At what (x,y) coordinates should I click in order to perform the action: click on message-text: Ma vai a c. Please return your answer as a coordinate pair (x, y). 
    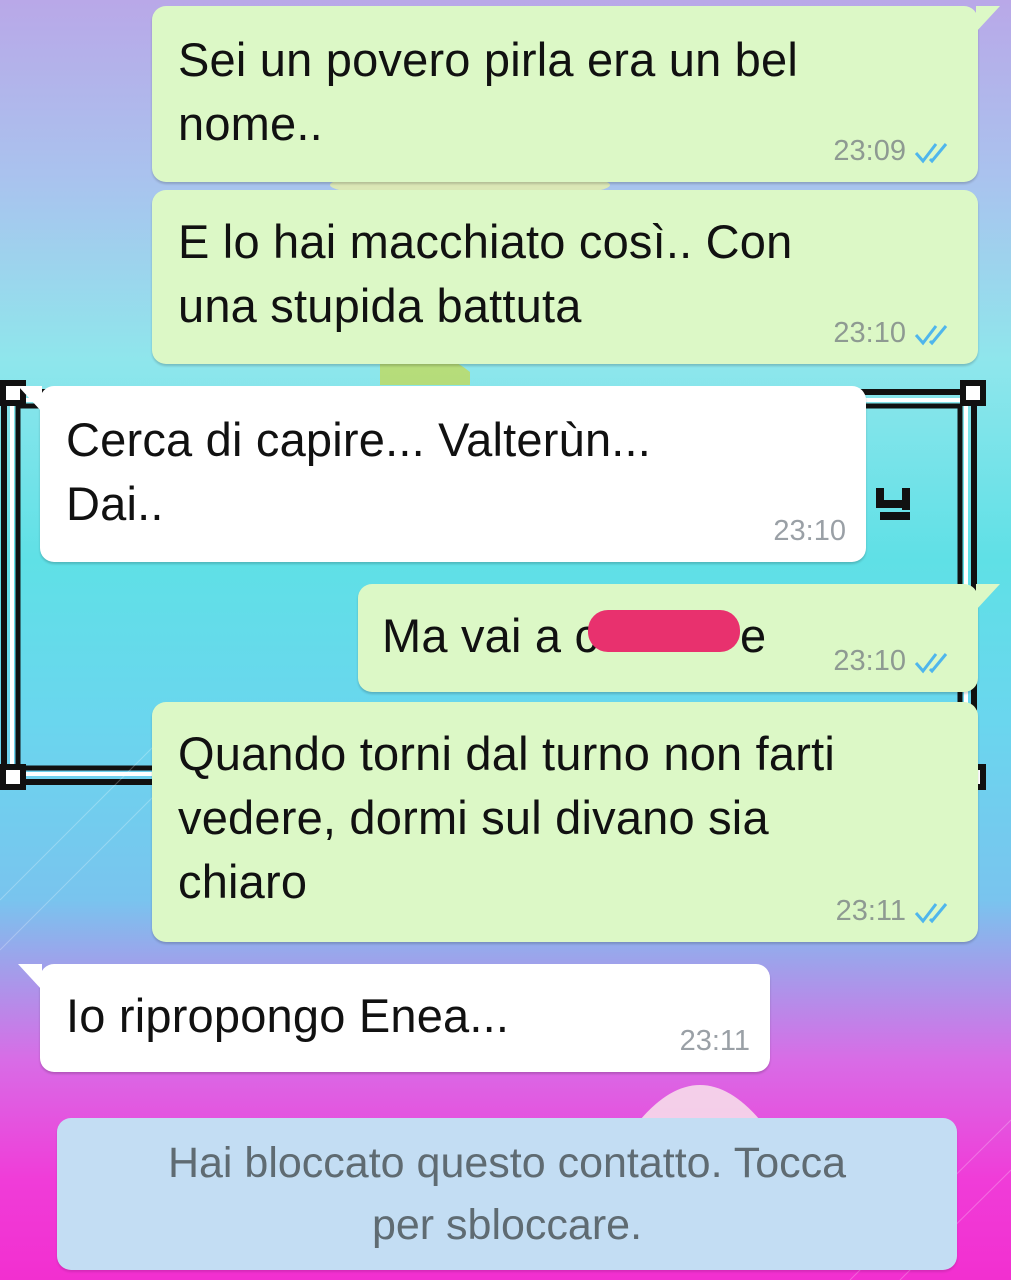
    Looking at the image, I should click on (490, 635).